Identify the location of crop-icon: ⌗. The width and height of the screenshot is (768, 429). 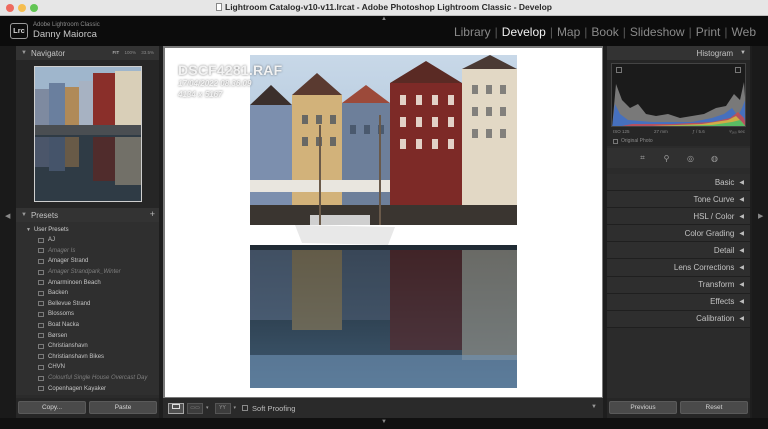
(643, 158).